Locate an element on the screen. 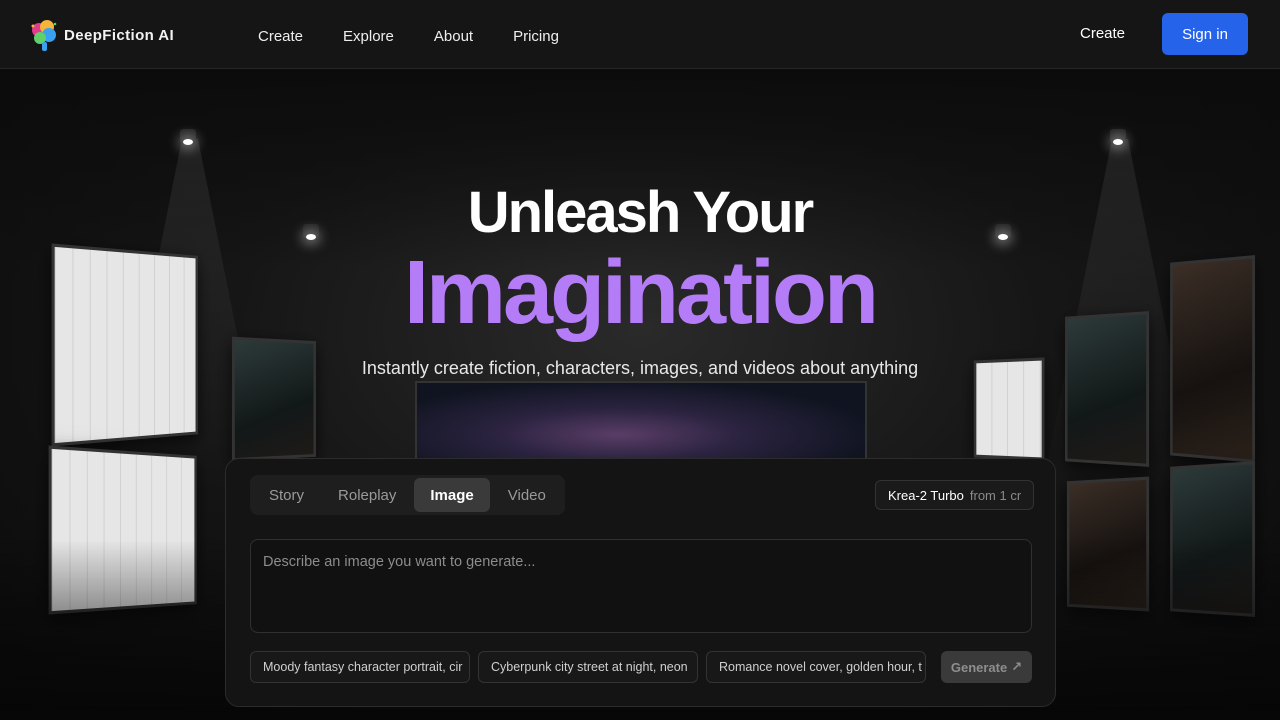  hero-title-line2: Imagination is located at coordinates (641, 293).